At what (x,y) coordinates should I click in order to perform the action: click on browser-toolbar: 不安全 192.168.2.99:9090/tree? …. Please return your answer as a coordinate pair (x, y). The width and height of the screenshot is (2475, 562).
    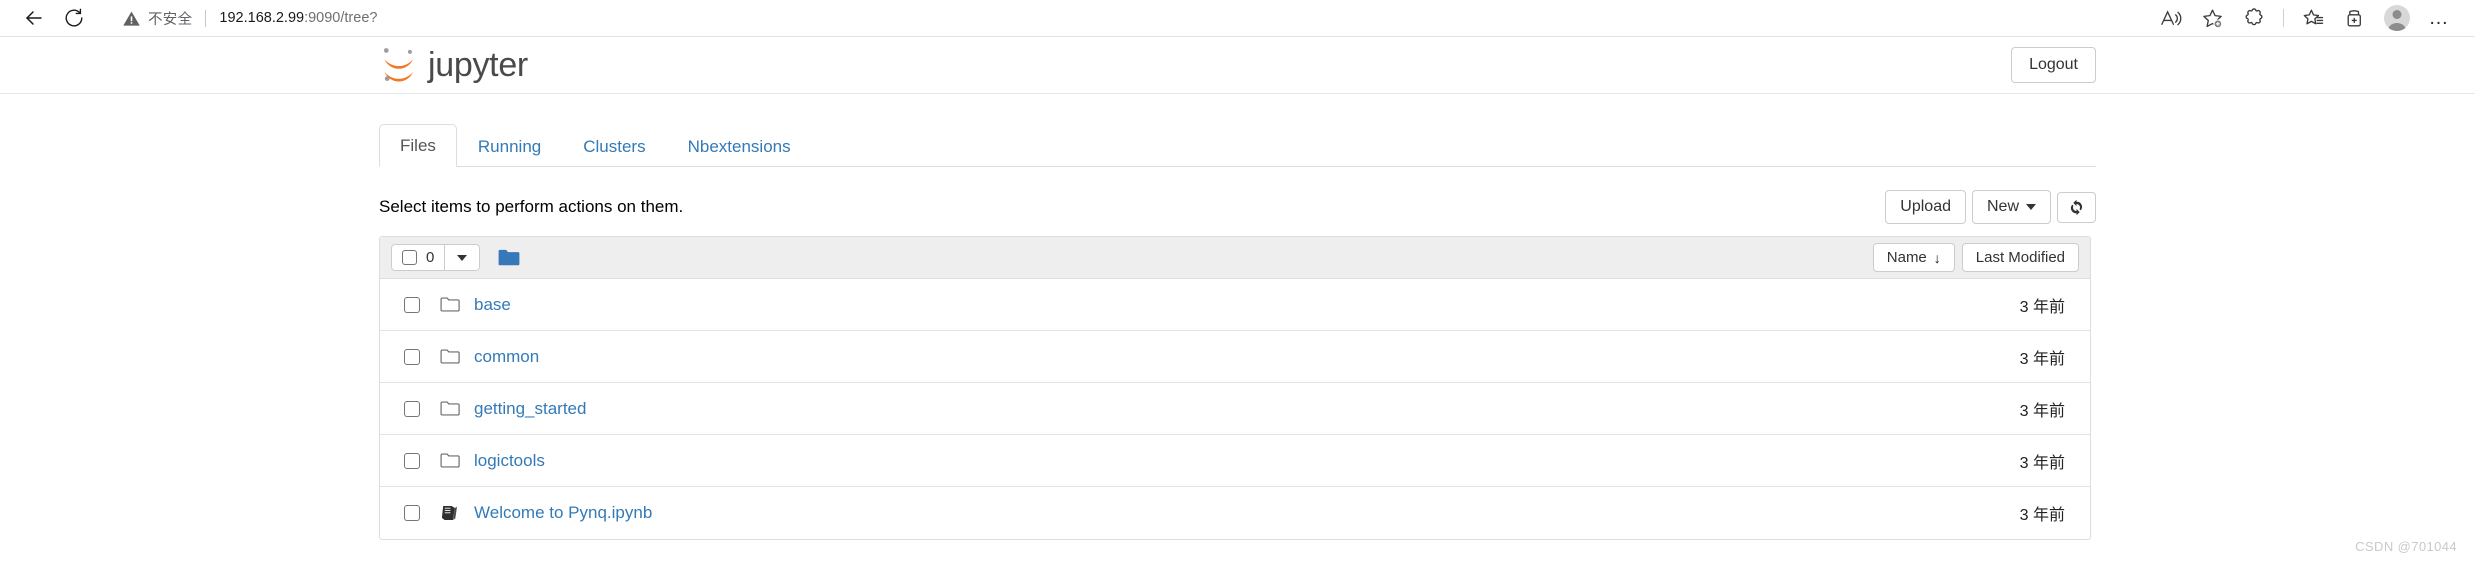
    Looking at the image, I should click on (1237, 18).